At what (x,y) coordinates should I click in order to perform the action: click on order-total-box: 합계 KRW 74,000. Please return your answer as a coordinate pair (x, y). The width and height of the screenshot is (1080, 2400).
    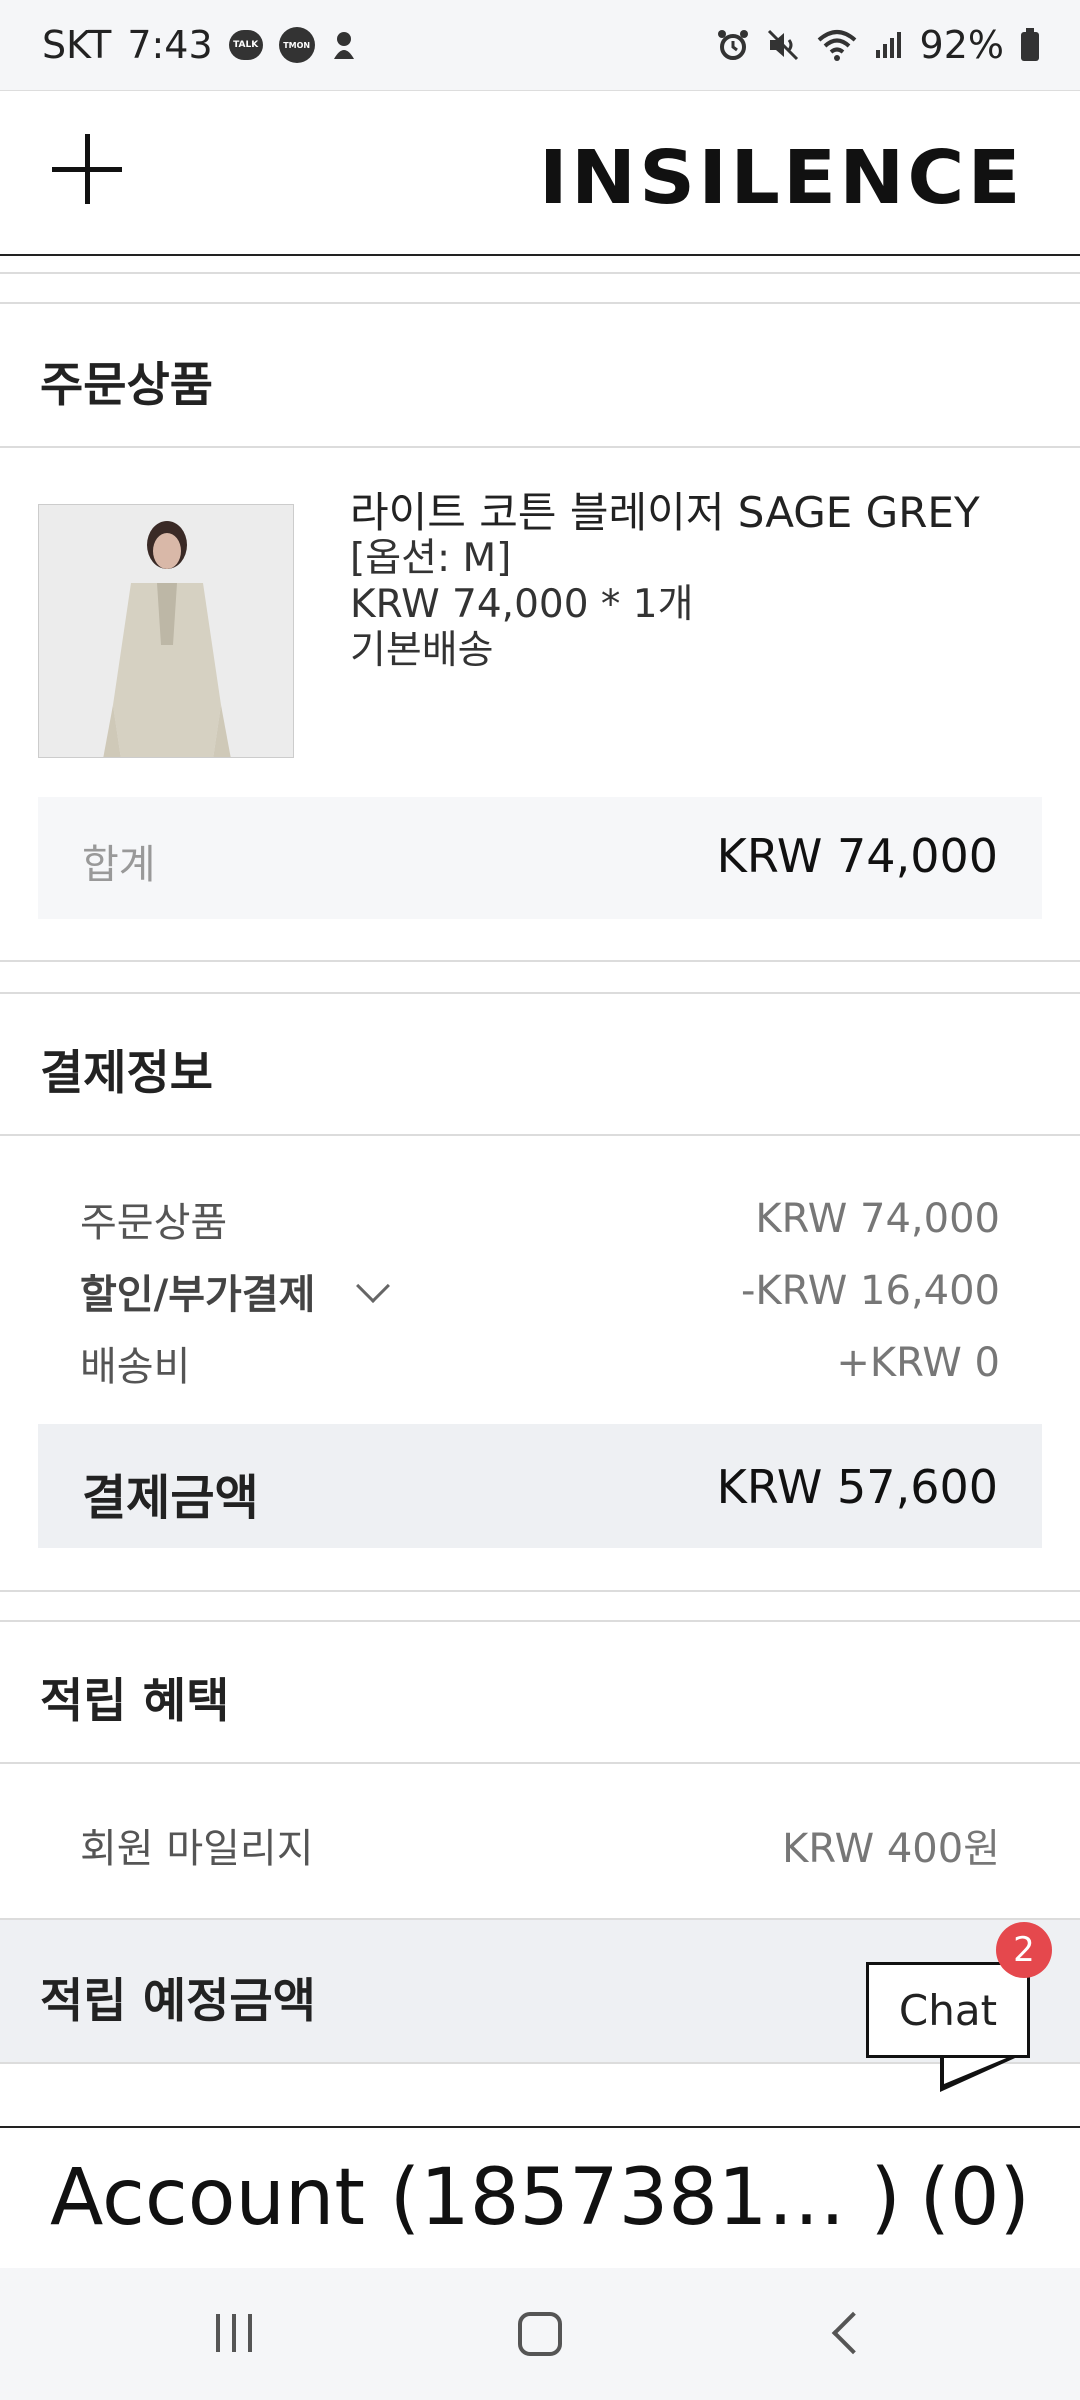
    Looking at the image, I should click on (540, 858).